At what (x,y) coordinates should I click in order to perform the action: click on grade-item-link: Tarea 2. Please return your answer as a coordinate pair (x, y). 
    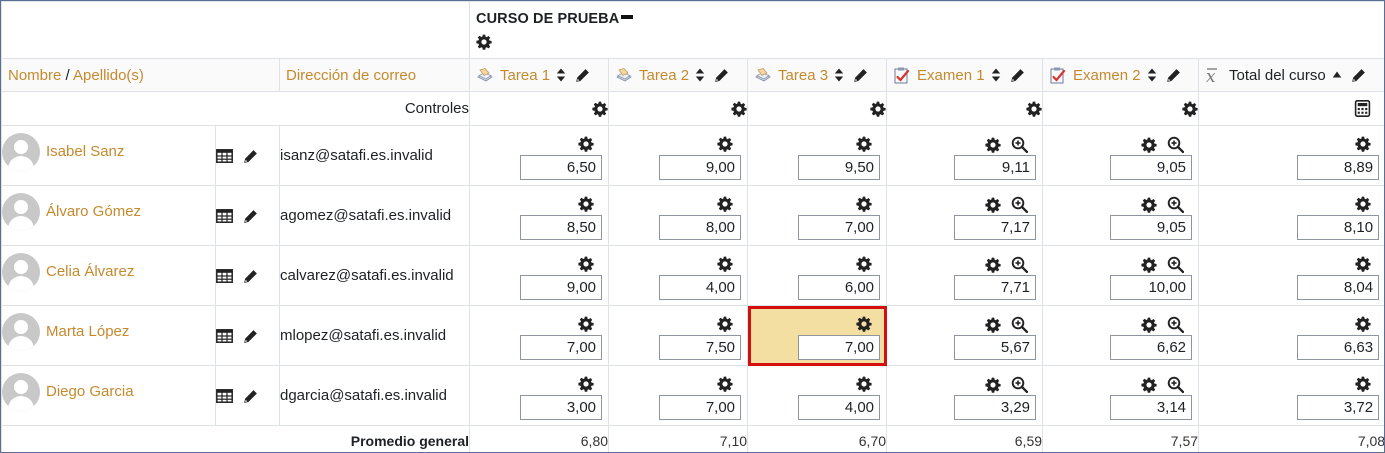
    Looking at the image, I should click on (664, 75).